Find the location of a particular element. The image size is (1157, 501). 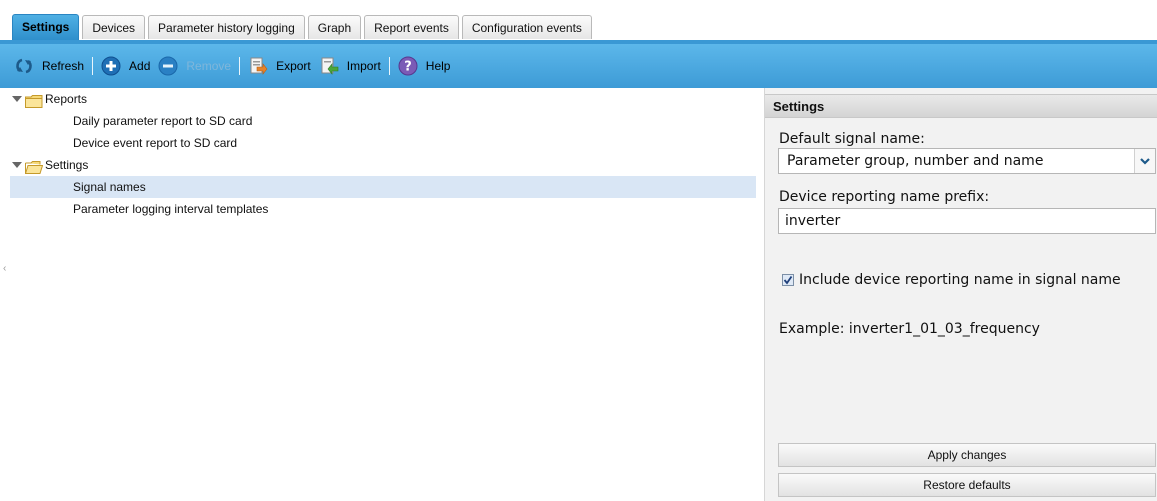

export-button: Export is located at coordinates (279, 66).